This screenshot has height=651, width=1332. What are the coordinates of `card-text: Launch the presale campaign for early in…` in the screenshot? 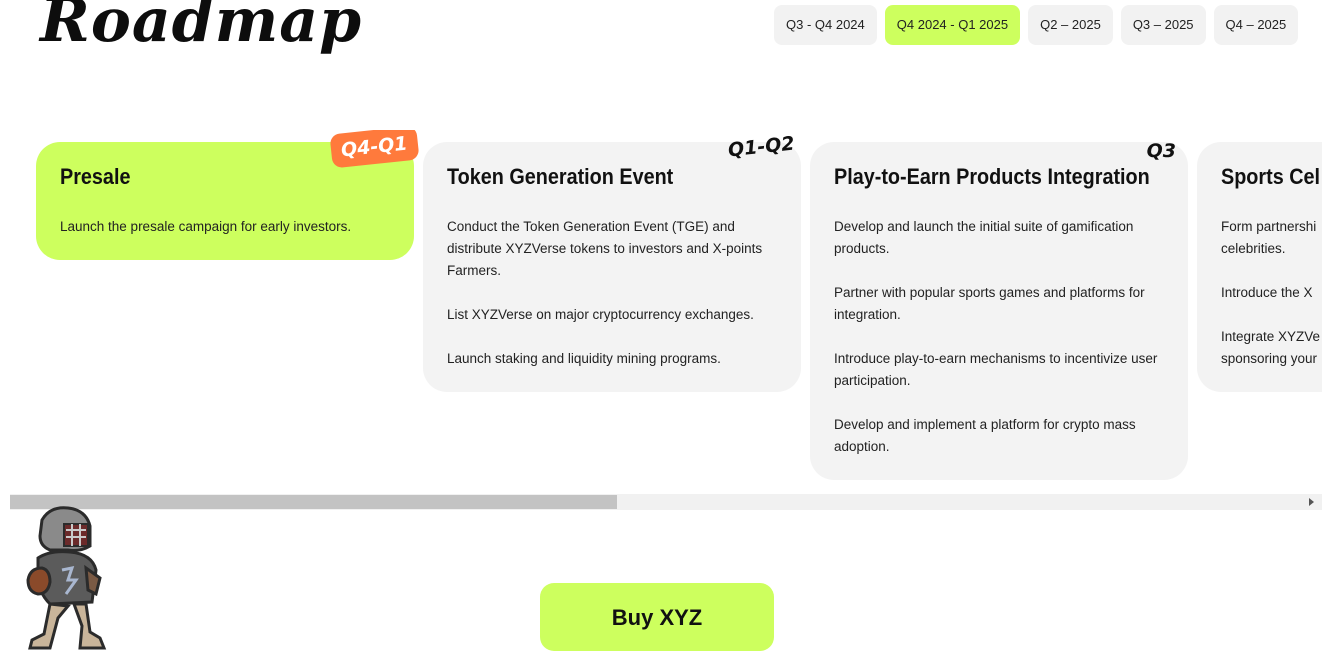 It's located at (206, 226).